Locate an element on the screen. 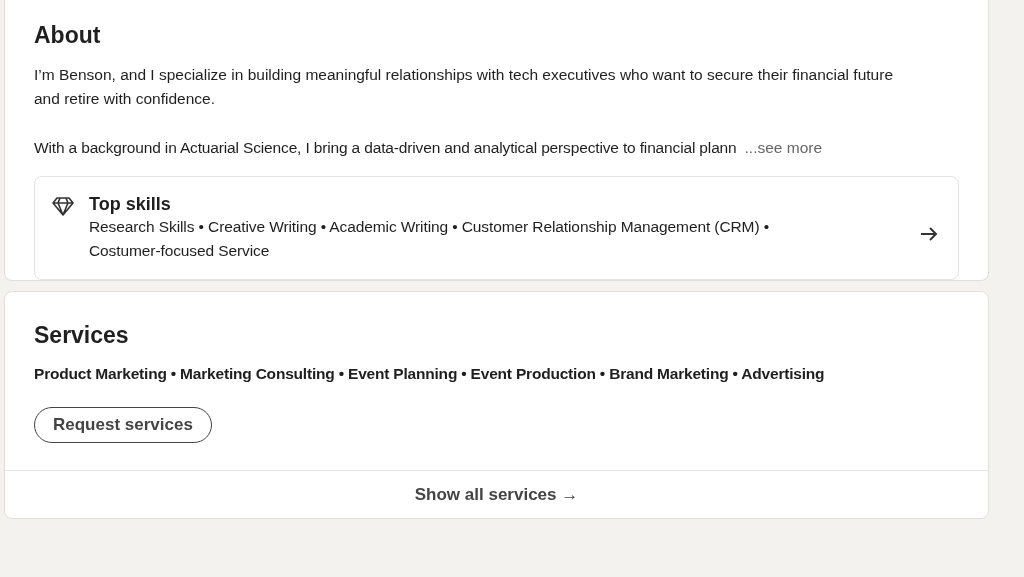 The height and width of the screenshot is (577, 1024). section-title: About is located at coordinates (68, 35).